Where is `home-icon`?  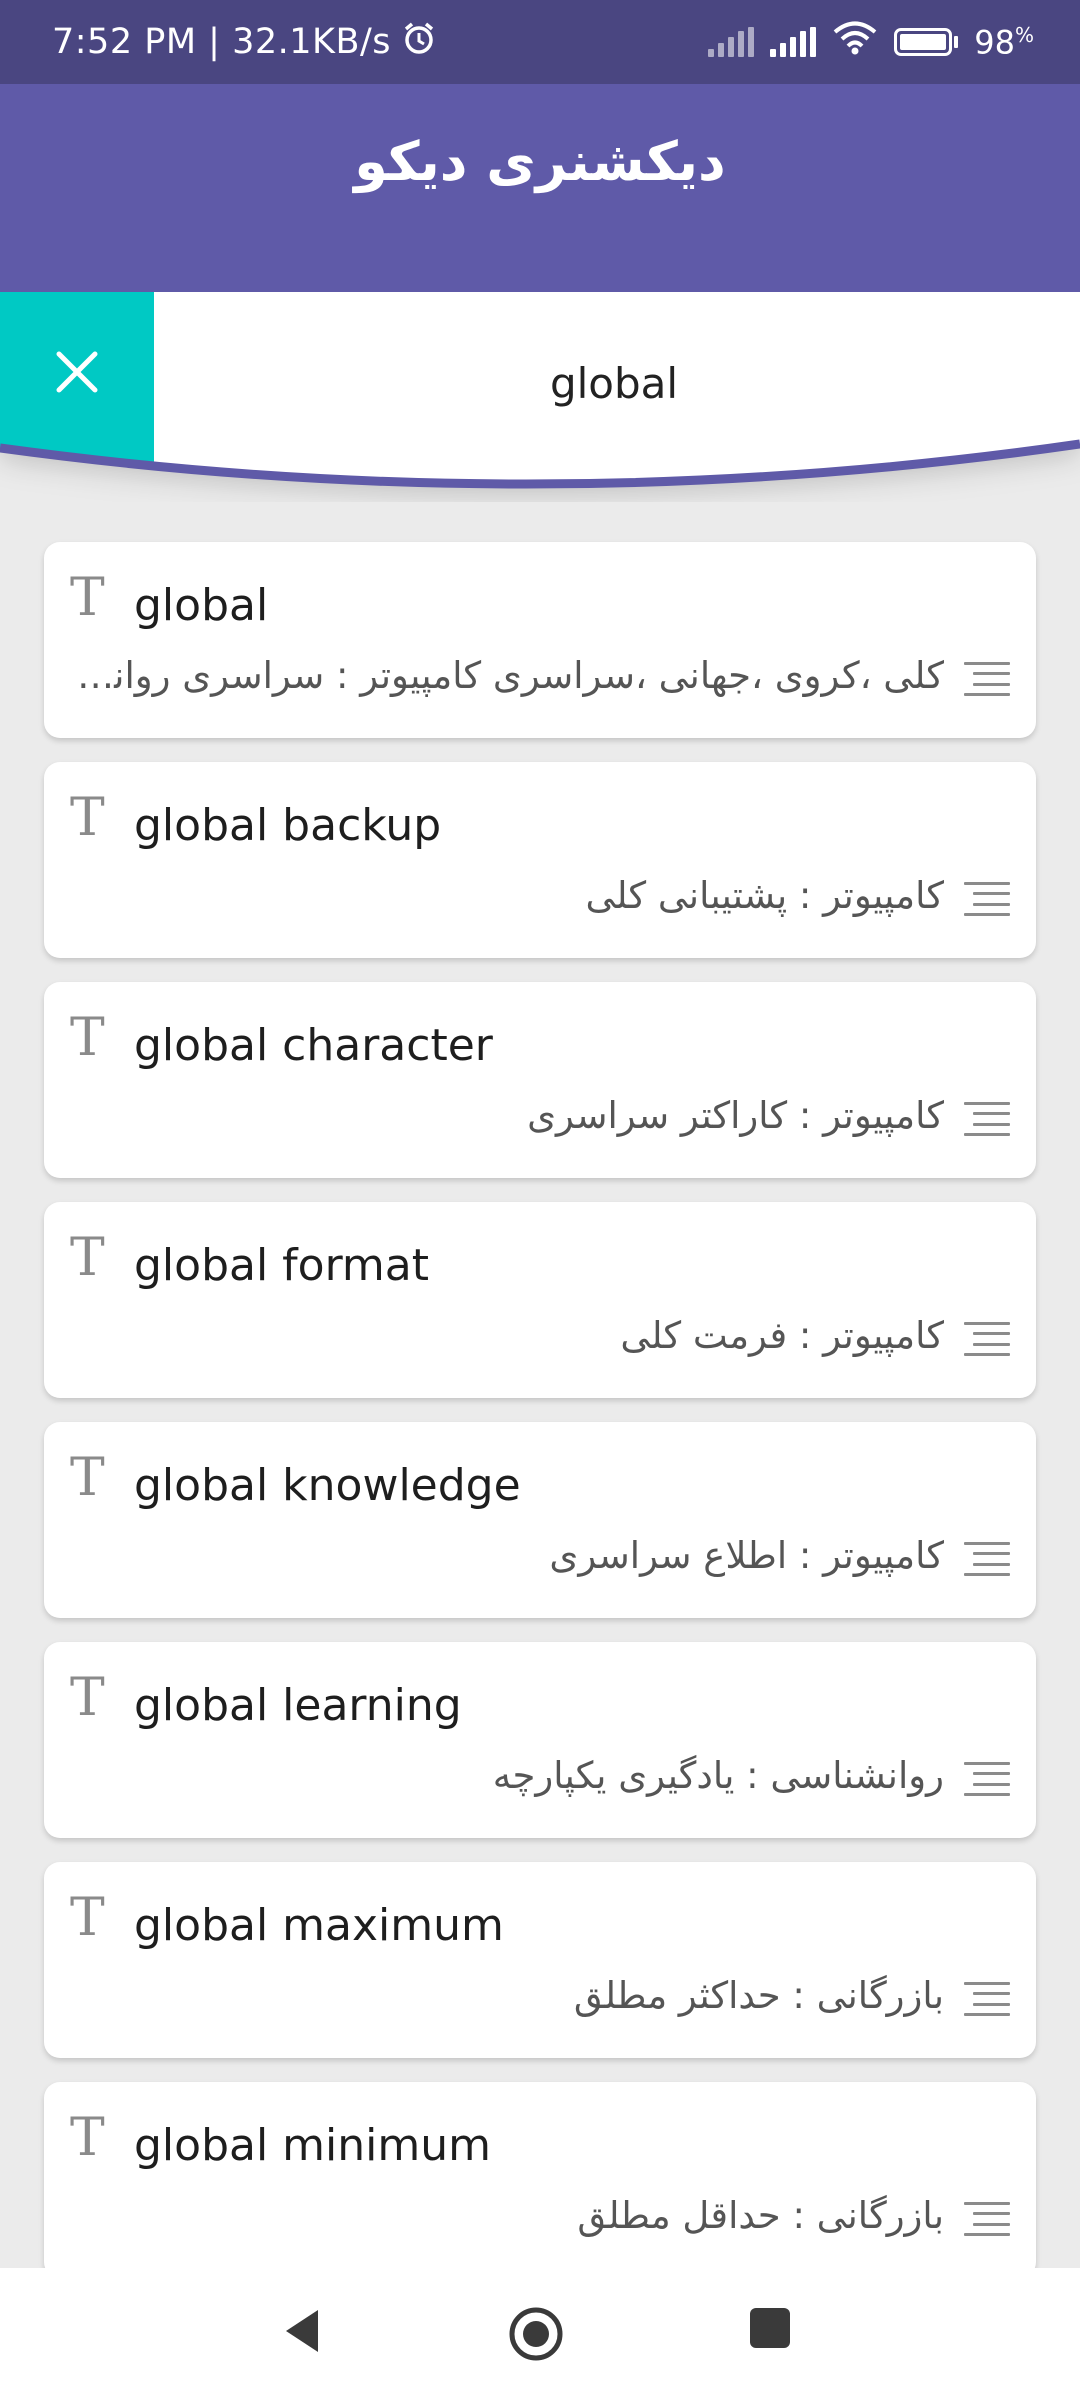 home-icon is located at coordinates (536, 2336).